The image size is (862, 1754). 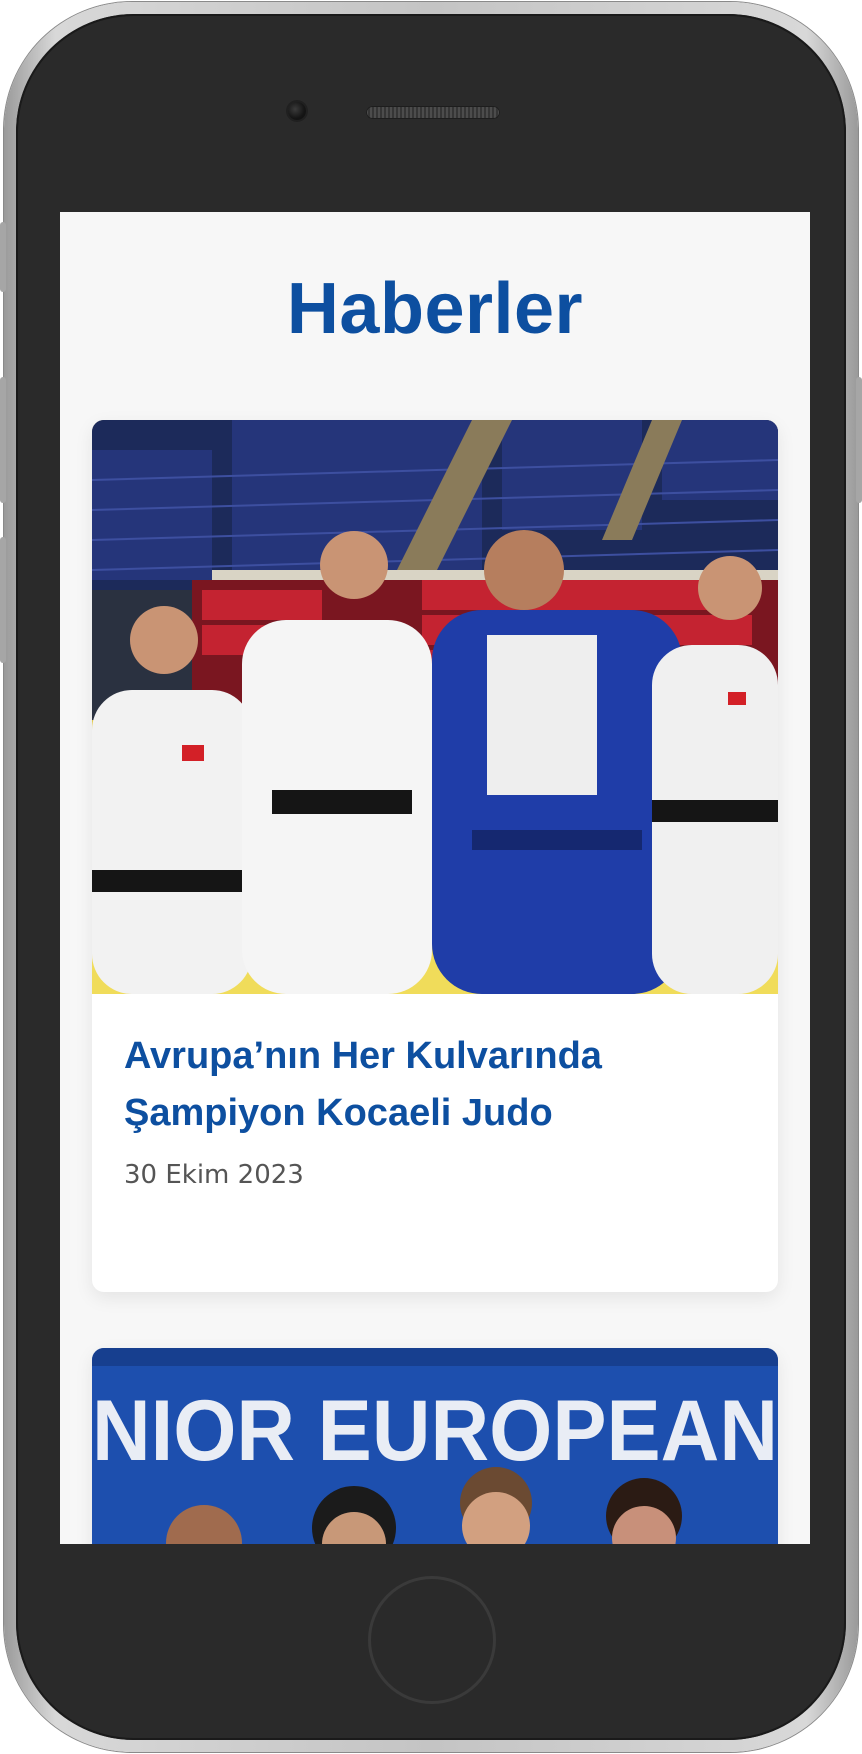 What do you see at coordinates (435, 1431) in the screenshot?
I see `banner-text: NIOR EUROPEAN` at bounding box center [435, 1431].